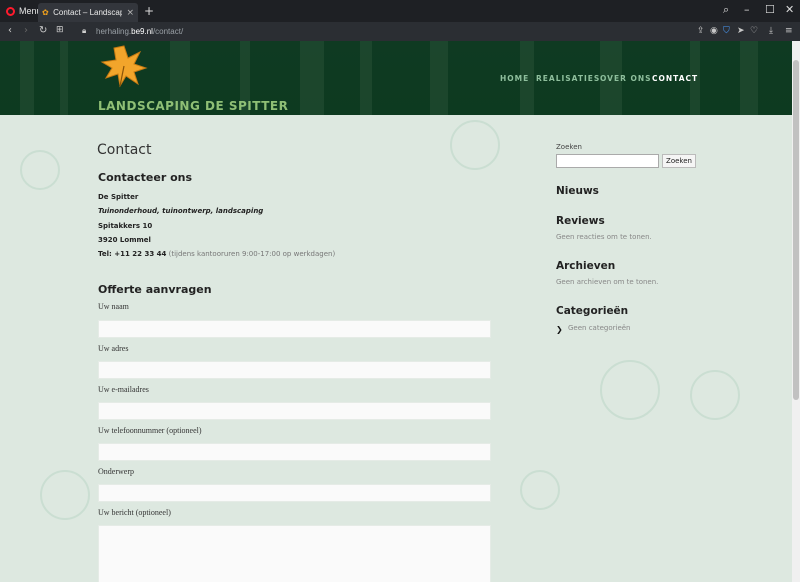  I want to click on nav-home: HOME, so click(514, 78).